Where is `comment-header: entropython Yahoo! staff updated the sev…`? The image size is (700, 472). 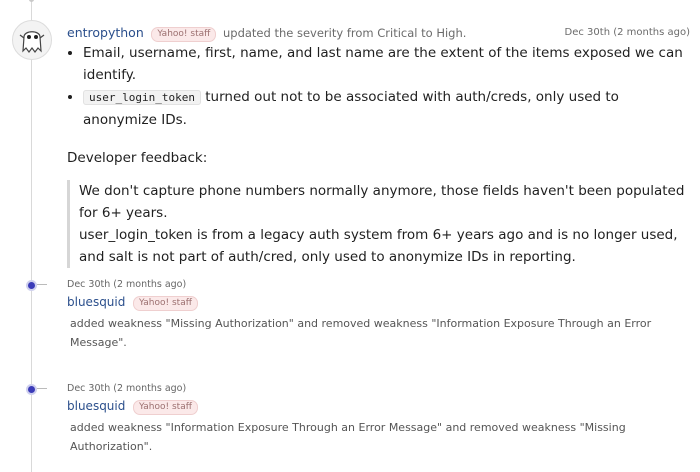
comment-header: entropython Yahoo! staff updated the sev… is located at coordinates (378, 33).